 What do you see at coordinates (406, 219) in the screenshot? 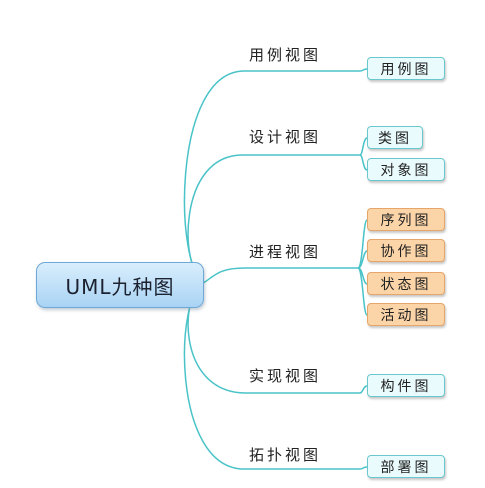
I see `leaf-sequence-diagram: 序列图` at bounding box center [406, 219].